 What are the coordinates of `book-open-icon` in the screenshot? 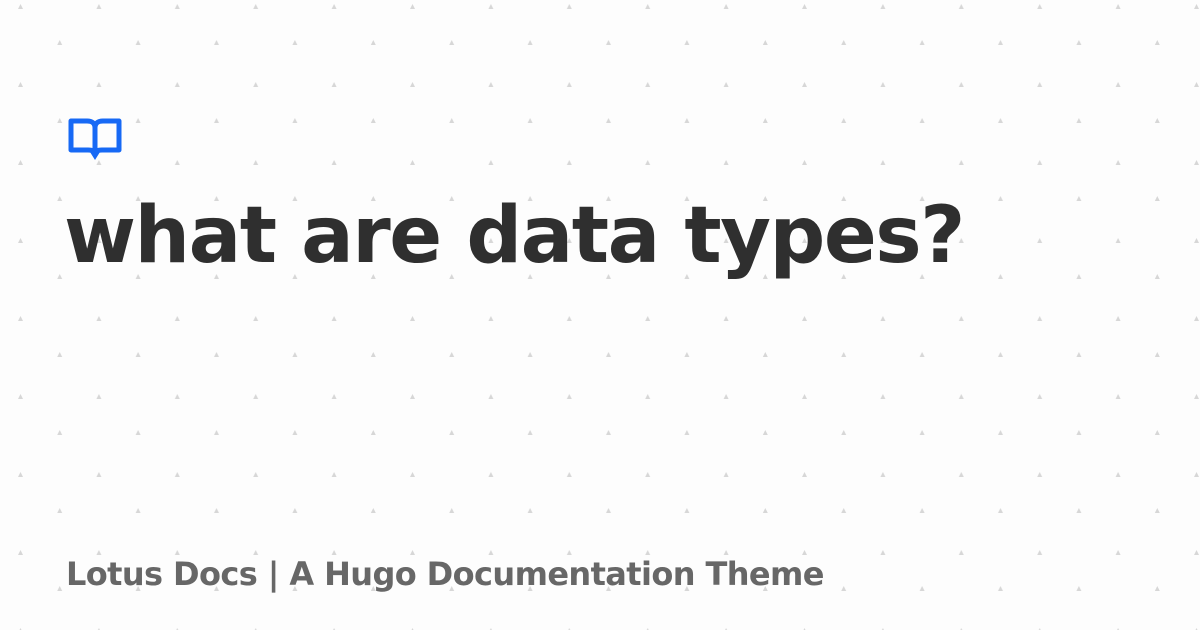 It's located at (95, 139).